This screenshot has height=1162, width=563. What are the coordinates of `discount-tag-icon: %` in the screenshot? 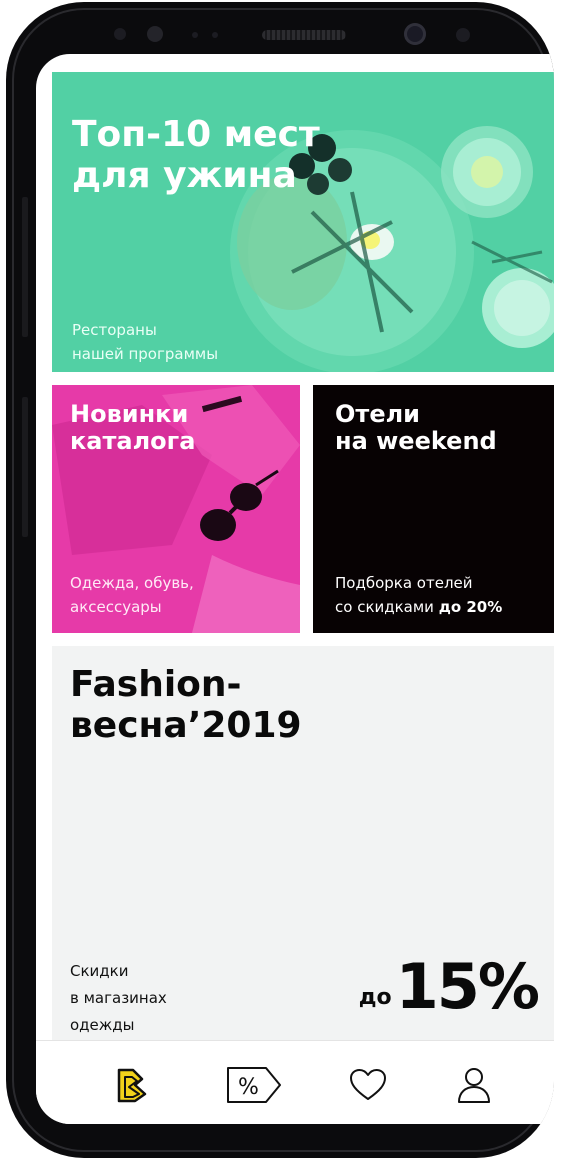 It's located at (254, 1085).